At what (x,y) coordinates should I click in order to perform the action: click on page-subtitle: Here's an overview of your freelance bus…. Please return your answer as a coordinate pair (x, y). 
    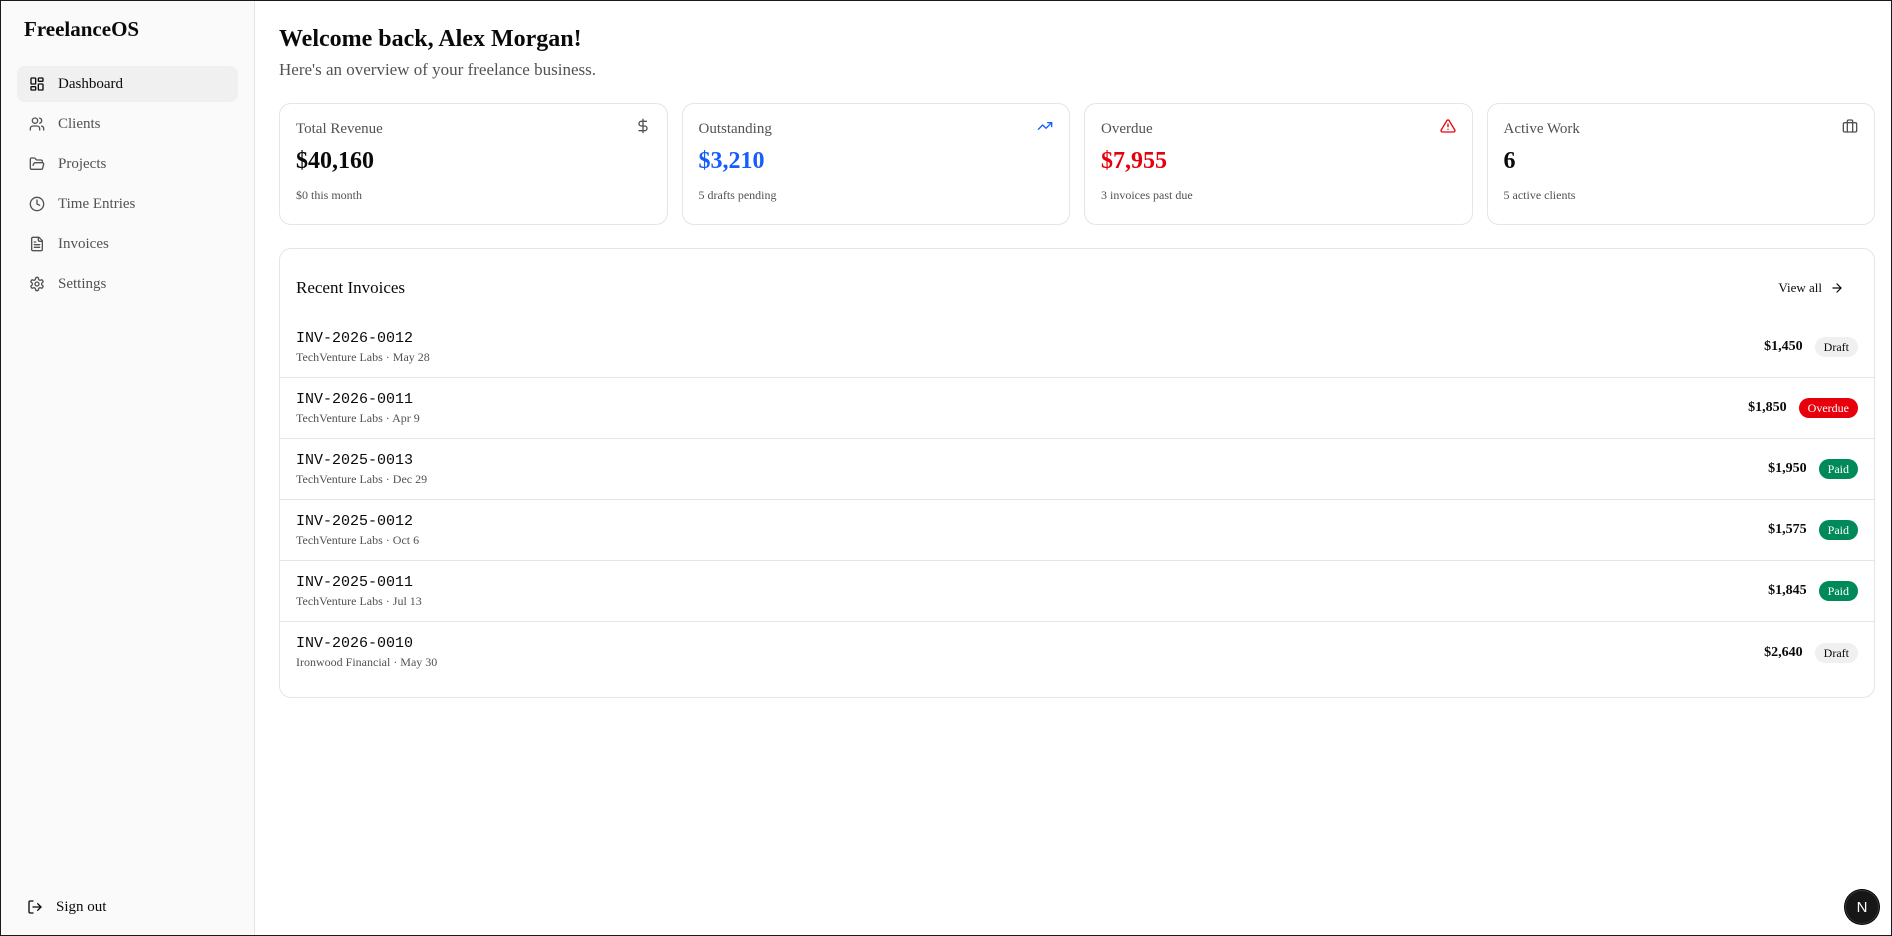
    Looking at the image, I should click on (437, 69).